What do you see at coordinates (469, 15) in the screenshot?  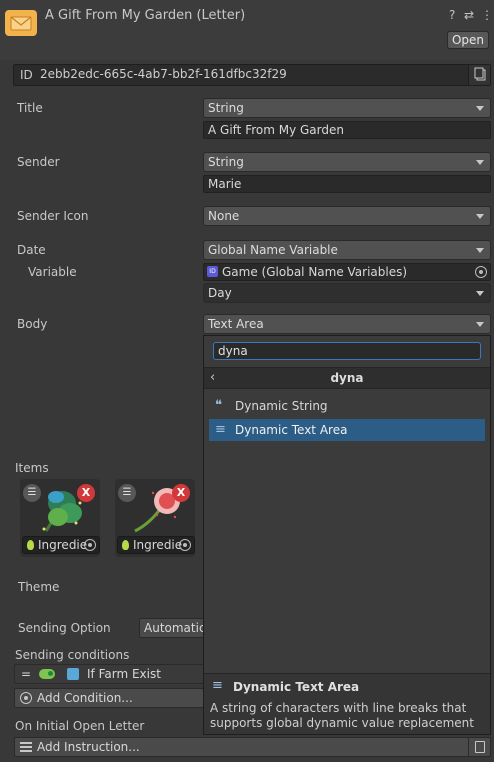 I see `settings-icon: ⇄` at bounding box center [469, 15].